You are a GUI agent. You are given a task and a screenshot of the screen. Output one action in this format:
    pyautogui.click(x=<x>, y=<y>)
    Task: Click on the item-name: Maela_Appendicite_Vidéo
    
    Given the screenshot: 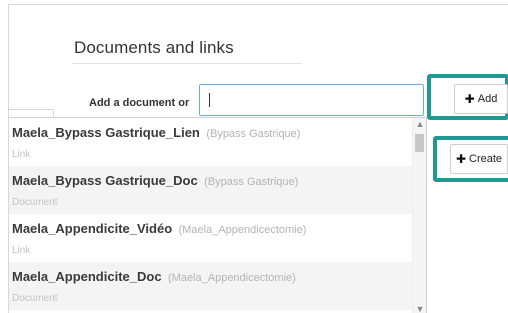 What is the action you would take?
    pyautogui.click(x=92, y=228)
    